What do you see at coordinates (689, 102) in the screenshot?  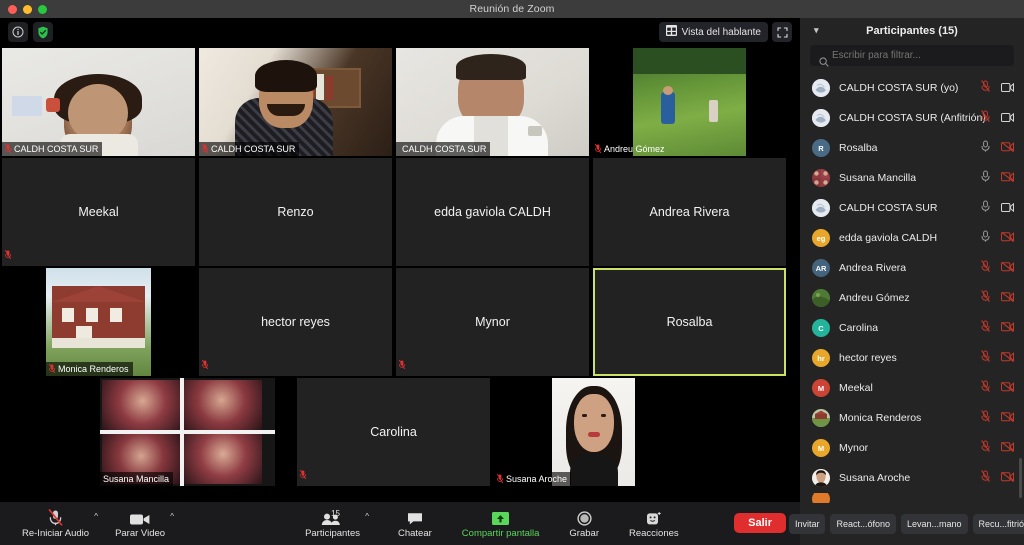 I see `video-tile: Andreu Gómez` at bounding box center [689, 102].